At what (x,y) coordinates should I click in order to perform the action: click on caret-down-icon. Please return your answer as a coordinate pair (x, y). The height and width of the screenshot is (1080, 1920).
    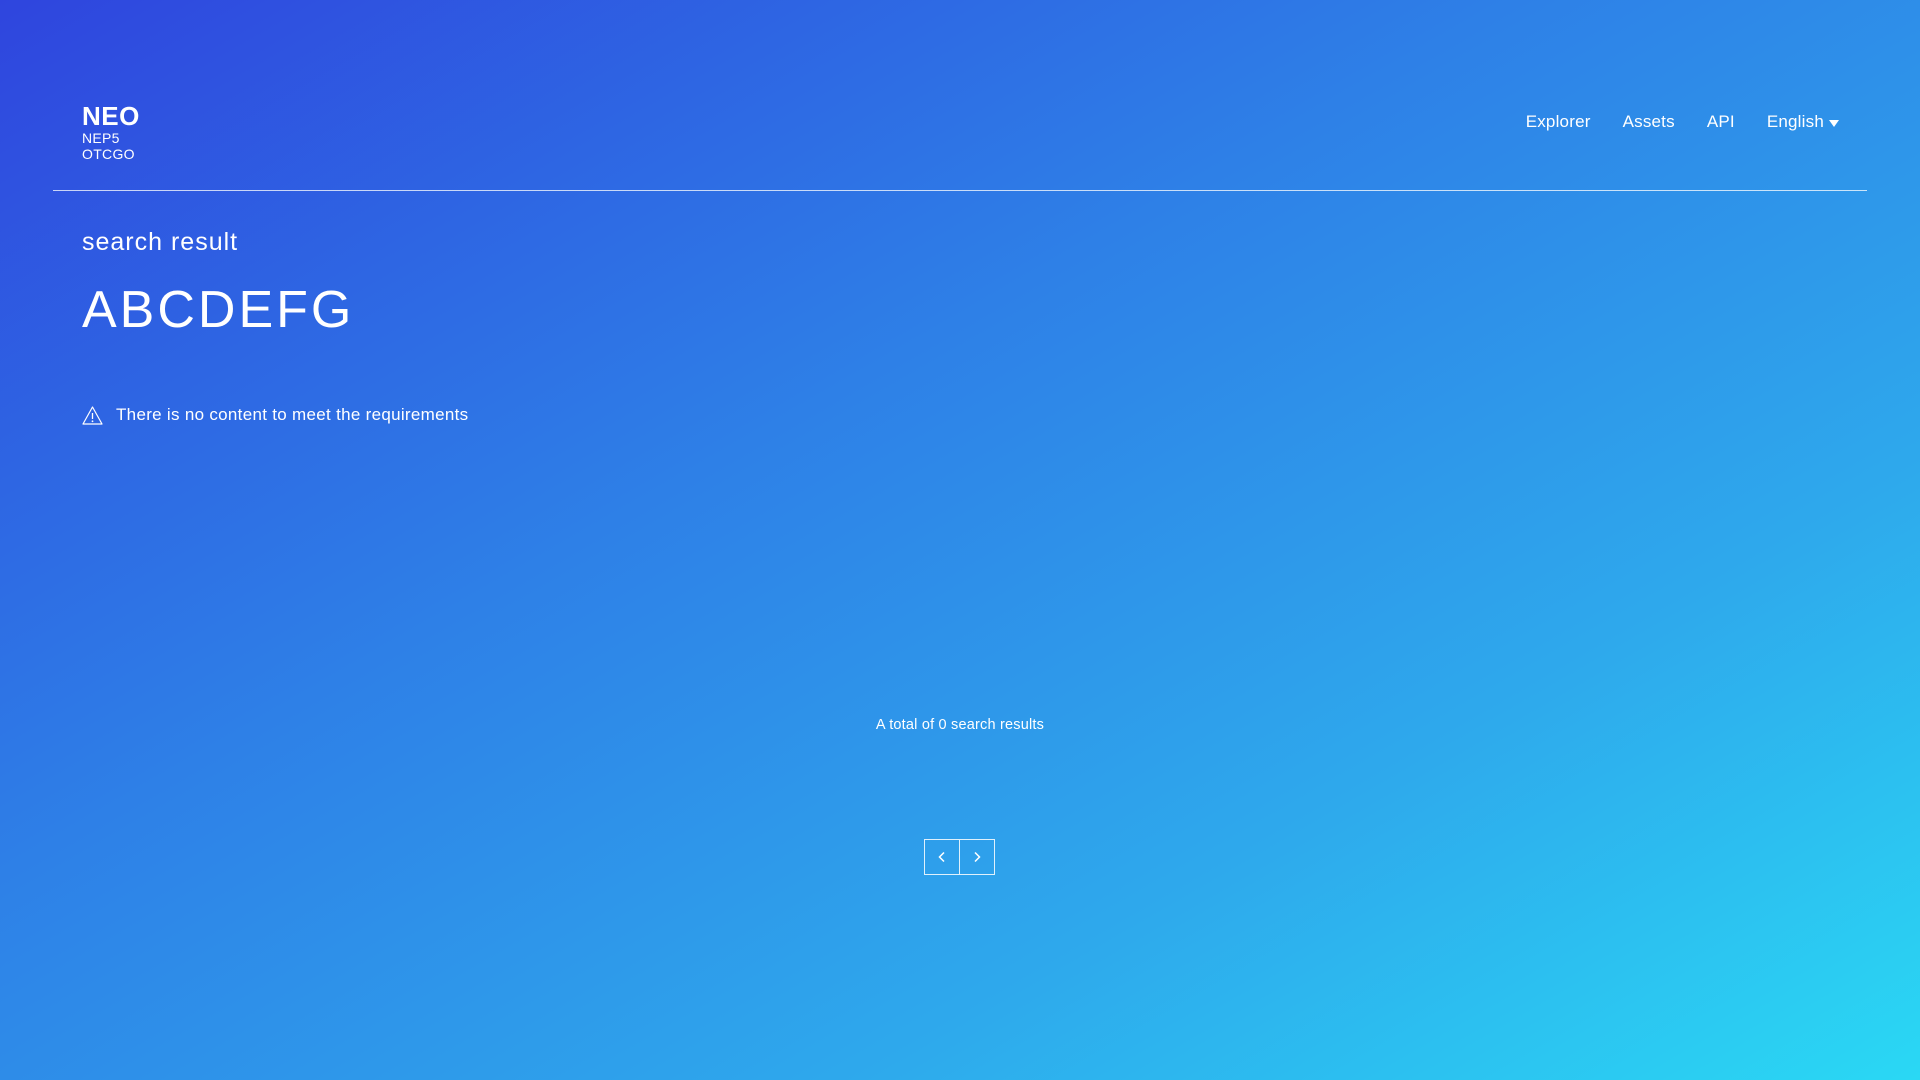
    Looking at the image, I should click on (1834, 123).